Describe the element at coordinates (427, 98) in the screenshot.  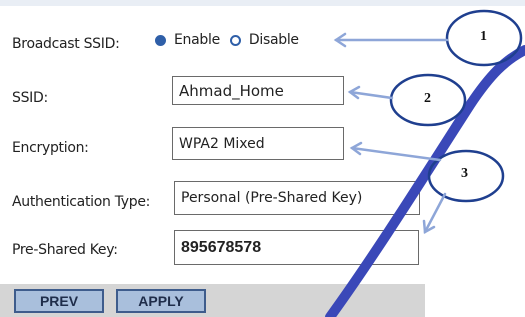
I see `callout-2-number: 2` at that location.